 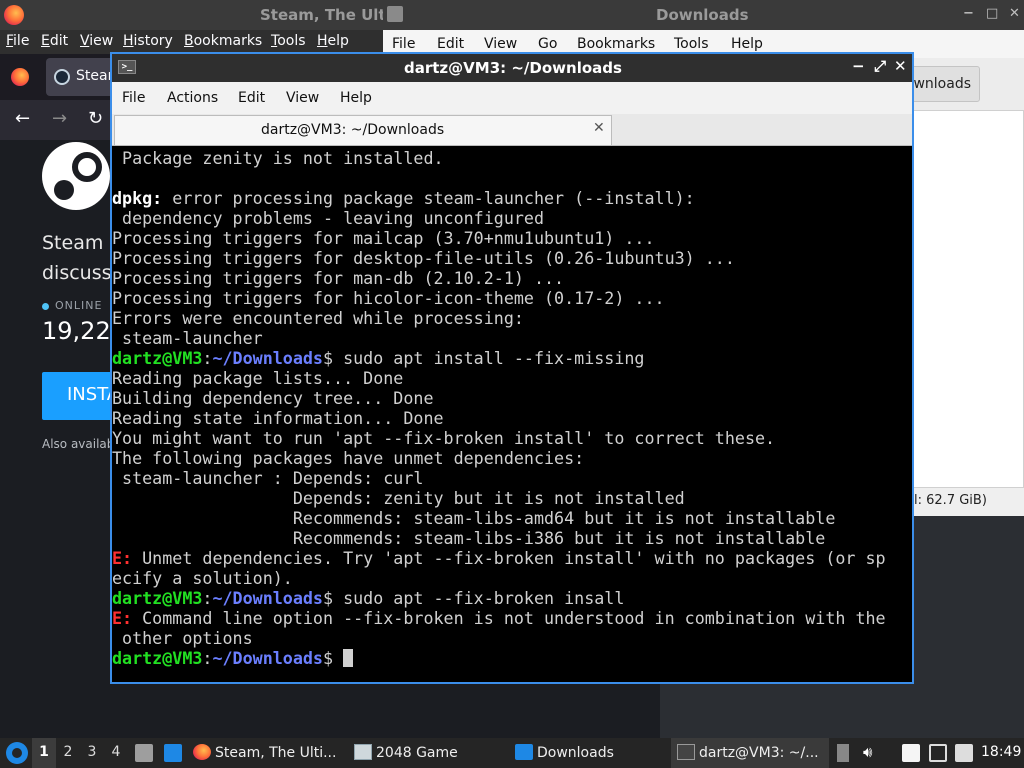 What do you see at coordinates (187, 338) in the screenshot?
I see `terminal-text: steam-launcher` at bounding box center [187, 338].